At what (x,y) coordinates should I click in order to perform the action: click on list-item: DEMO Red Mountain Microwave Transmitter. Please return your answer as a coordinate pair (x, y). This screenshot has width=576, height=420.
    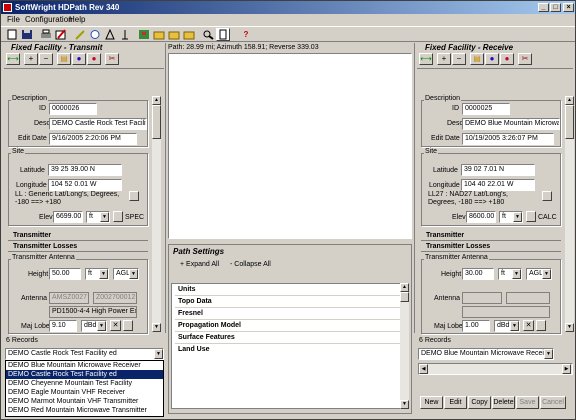
    Looking at the image, I should click on (84, 410).